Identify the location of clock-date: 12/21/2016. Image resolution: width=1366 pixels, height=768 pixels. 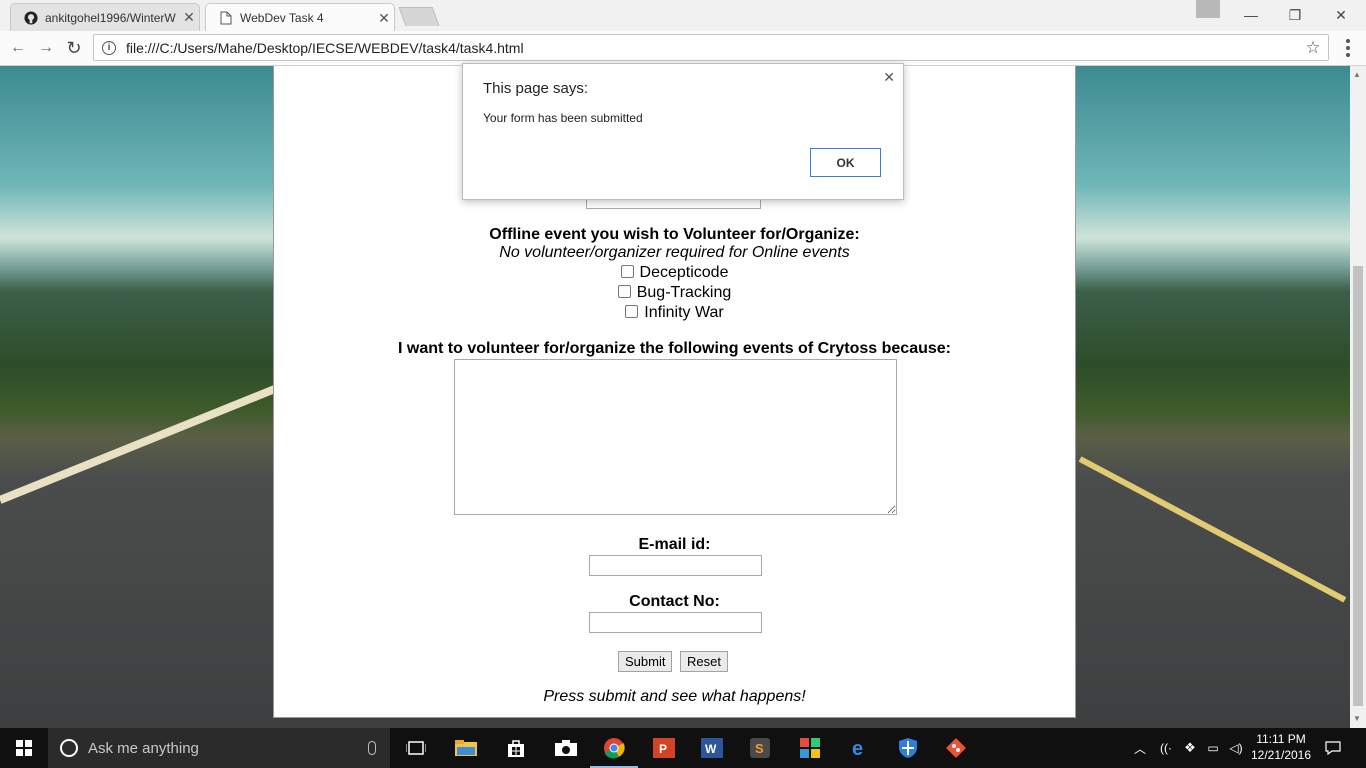
(1281, 755).